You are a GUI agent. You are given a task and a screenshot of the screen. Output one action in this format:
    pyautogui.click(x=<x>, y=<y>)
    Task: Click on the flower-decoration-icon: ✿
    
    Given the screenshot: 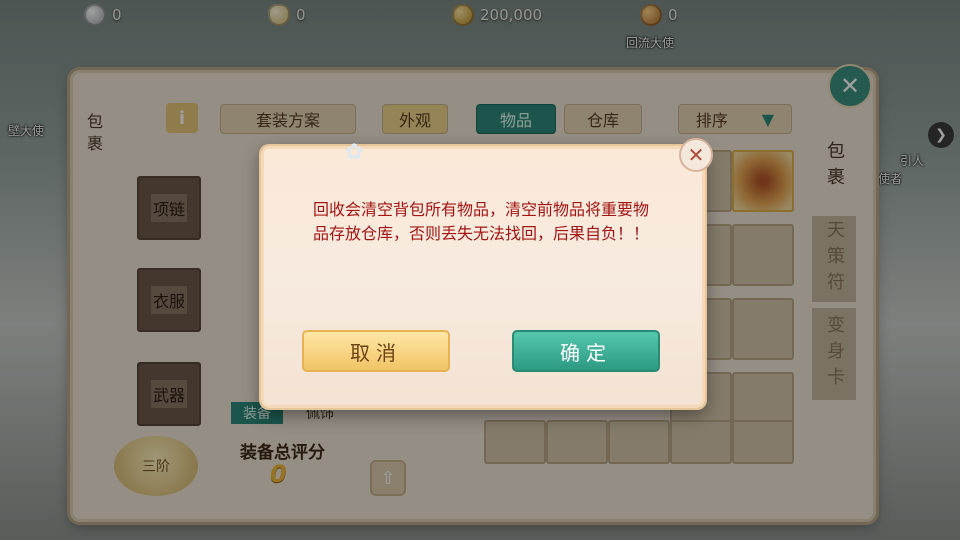 What is the action you would take?
    pyautogui.click(x=354, y=152)
    